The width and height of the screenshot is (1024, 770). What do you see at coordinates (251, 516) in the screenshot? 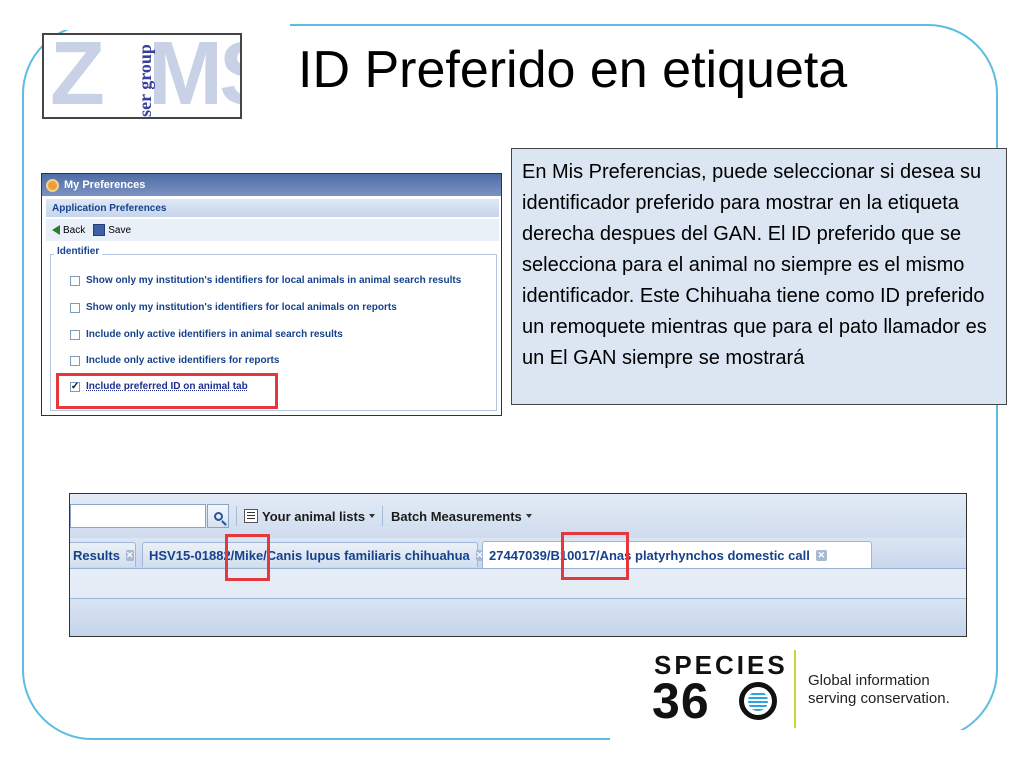
I see `list-icon` at bounding box center [251, 516].